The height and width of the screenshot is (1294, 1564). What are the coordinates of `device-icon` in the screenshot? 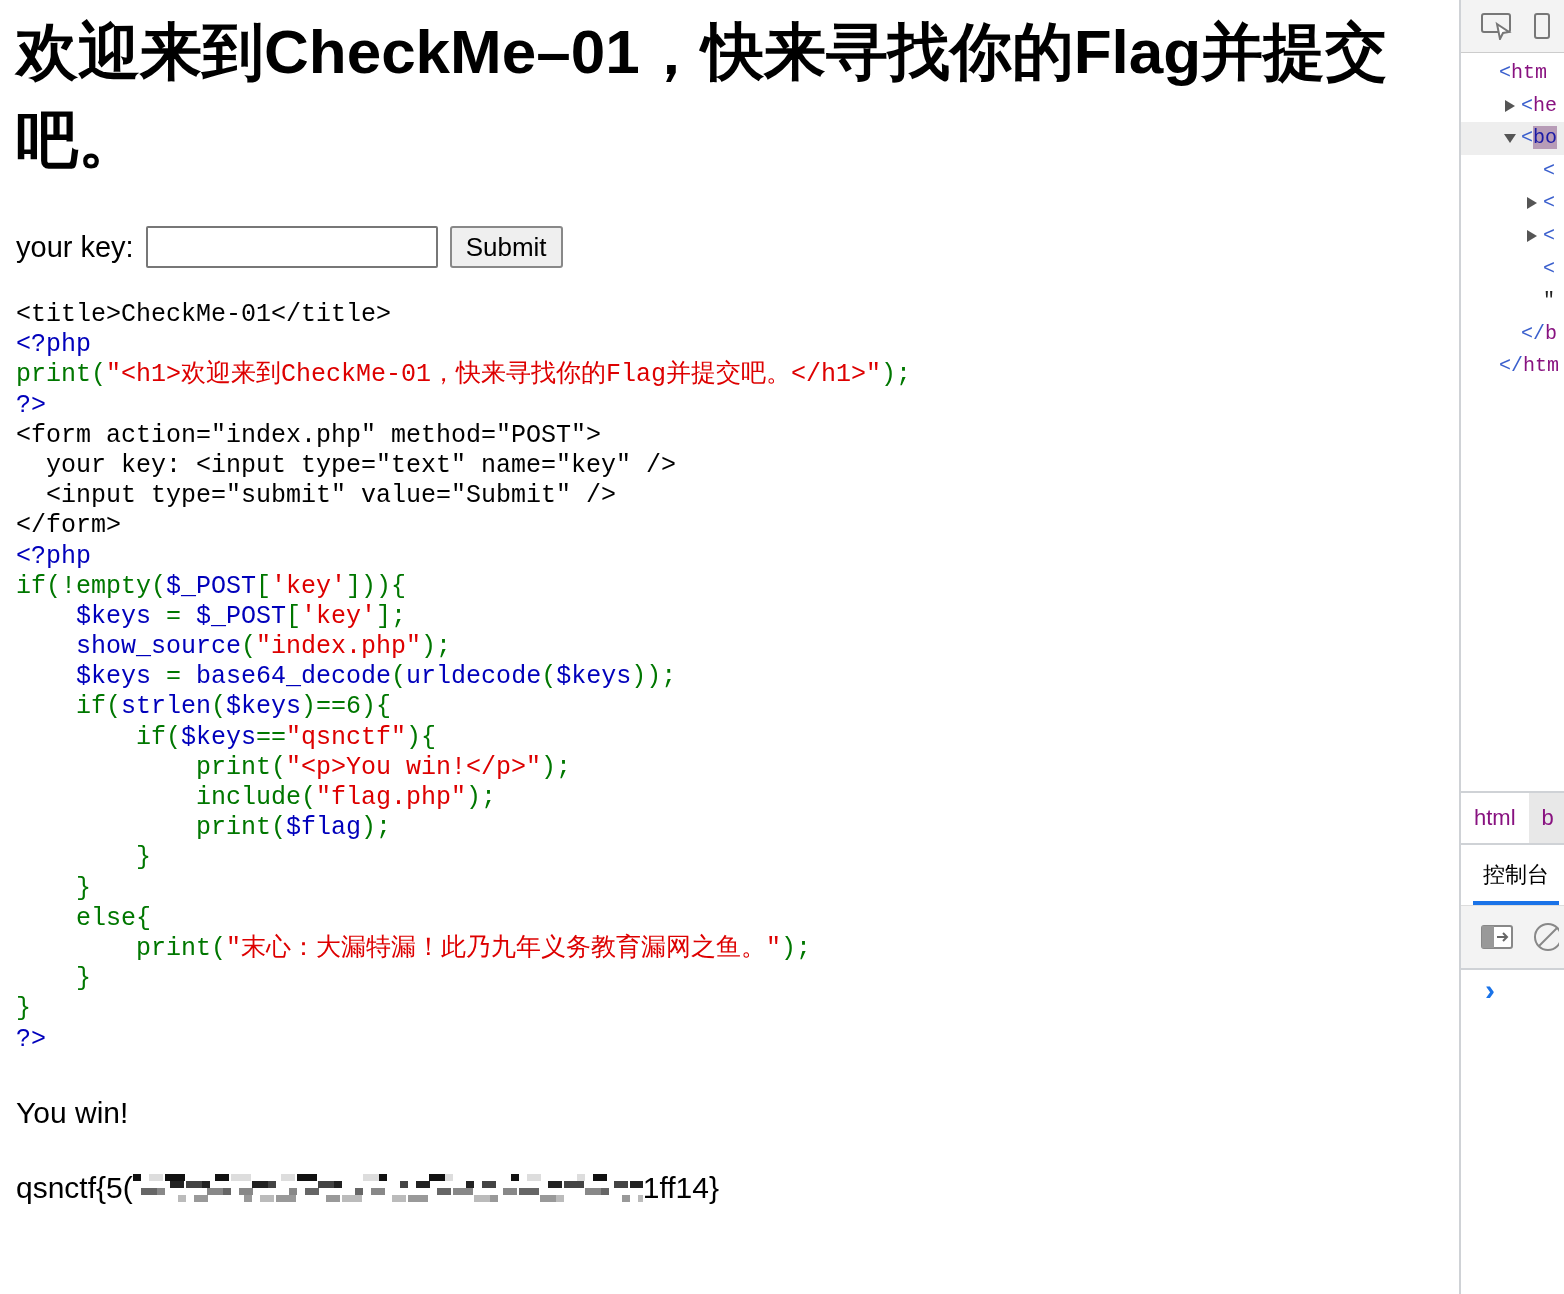 It's located at (1543, 26).